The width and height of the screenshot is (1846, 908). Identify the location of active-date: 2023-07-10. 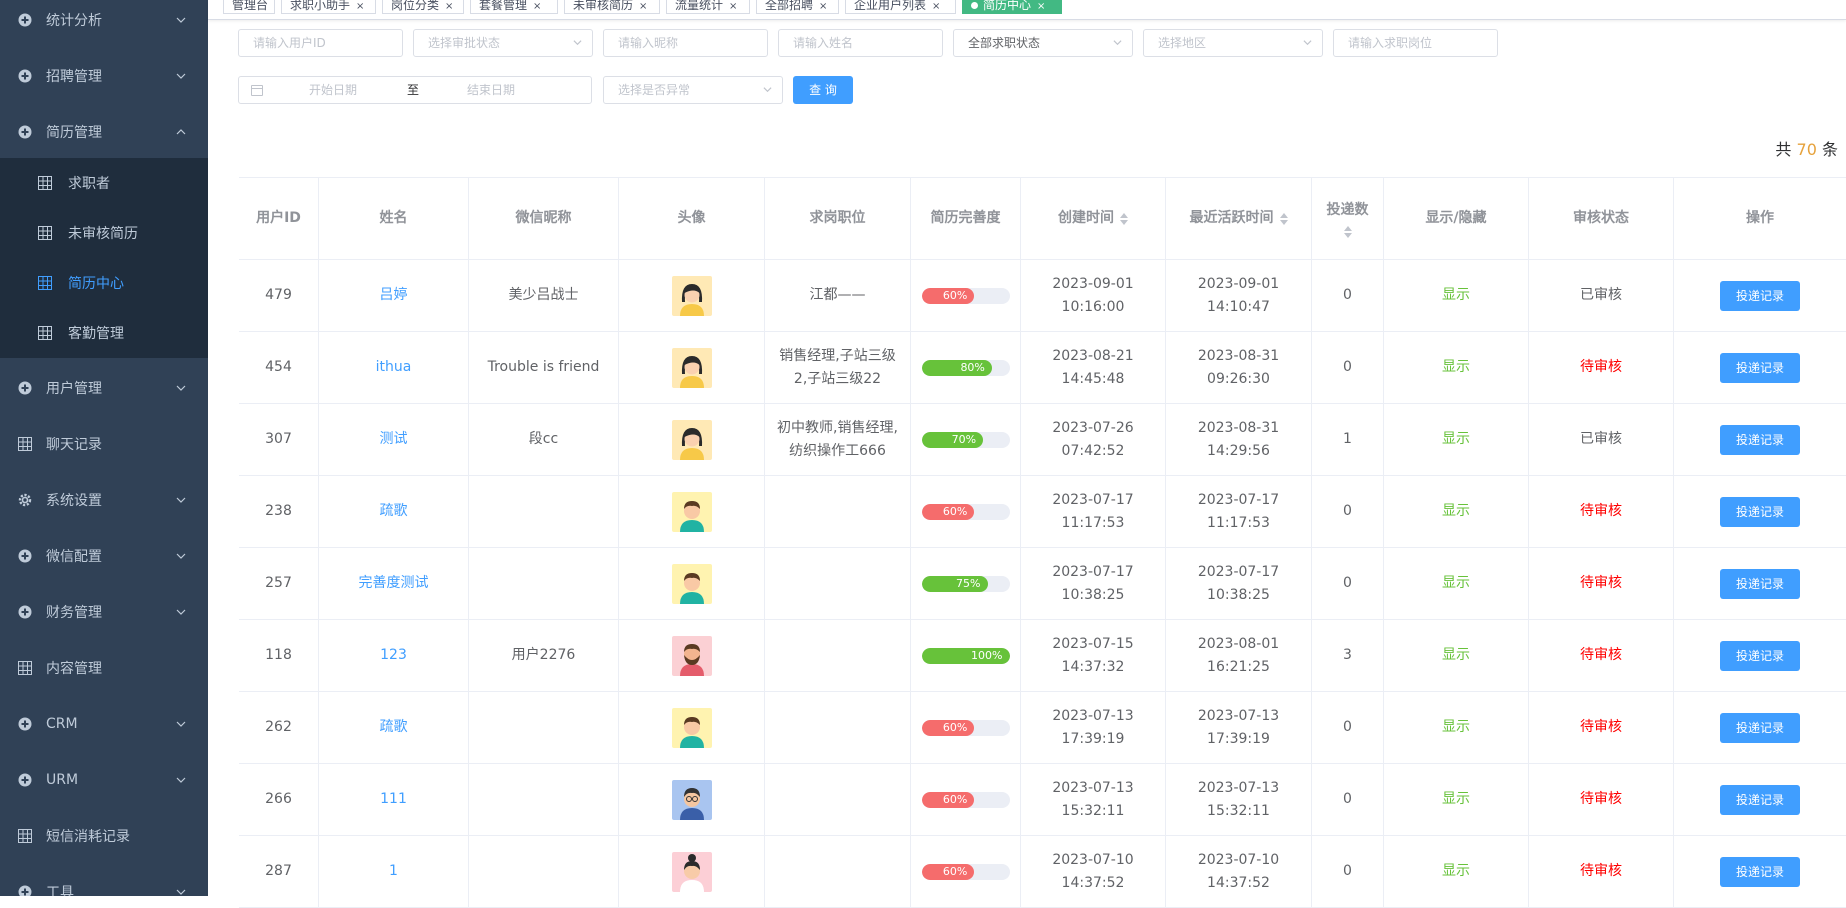
(1238, 859).